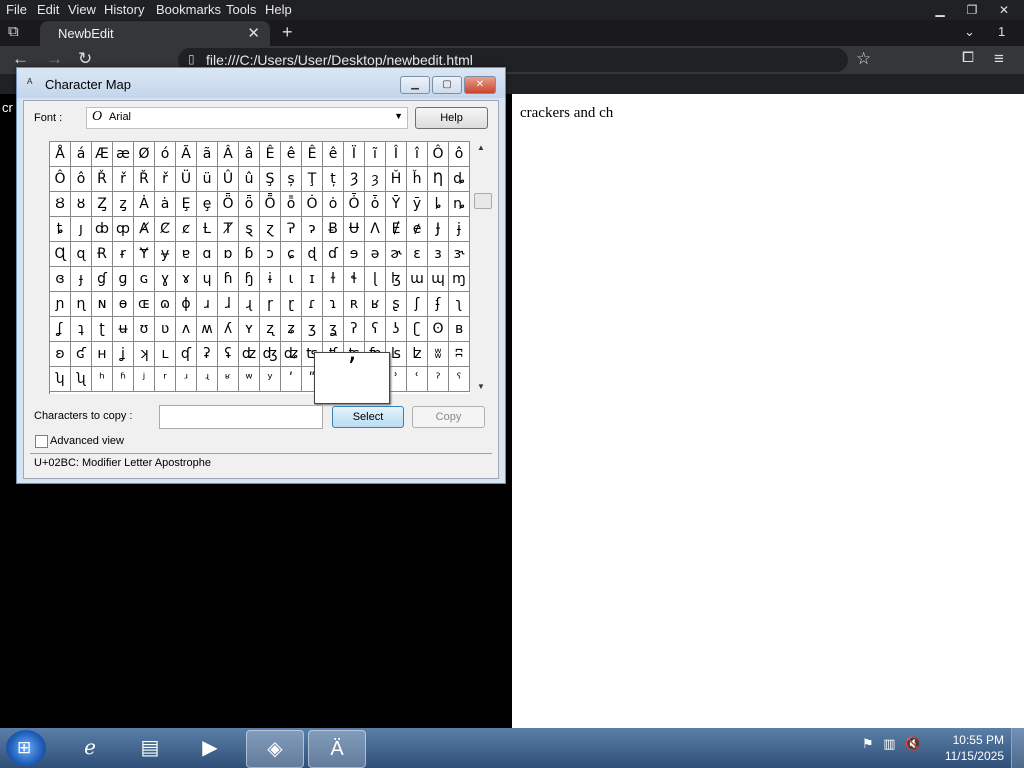  Describe the element at coordinates (123, 279) in the screenshot. I see `character-cell: ɡ` at that location.